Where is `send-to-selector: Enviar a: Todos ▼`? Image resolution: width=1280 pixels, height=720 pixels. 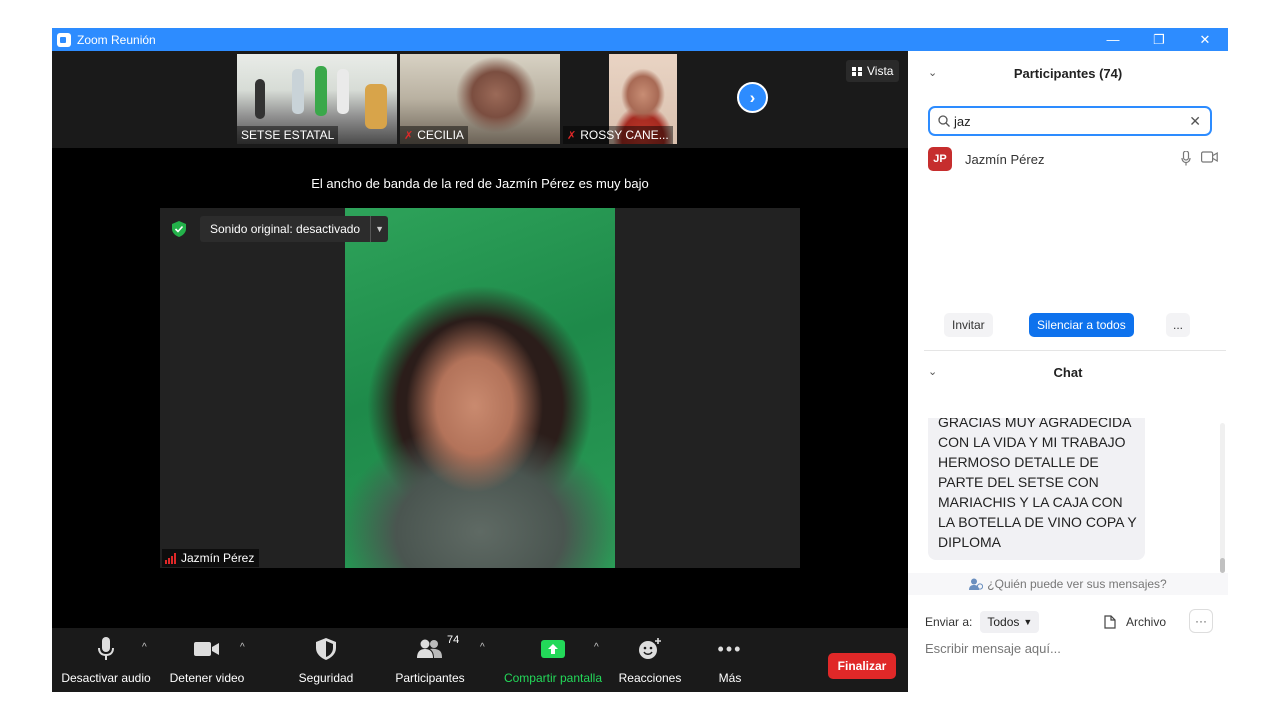 send-to-selector: Enviar a: Todos ▼ is located at coordinates (982, 622).